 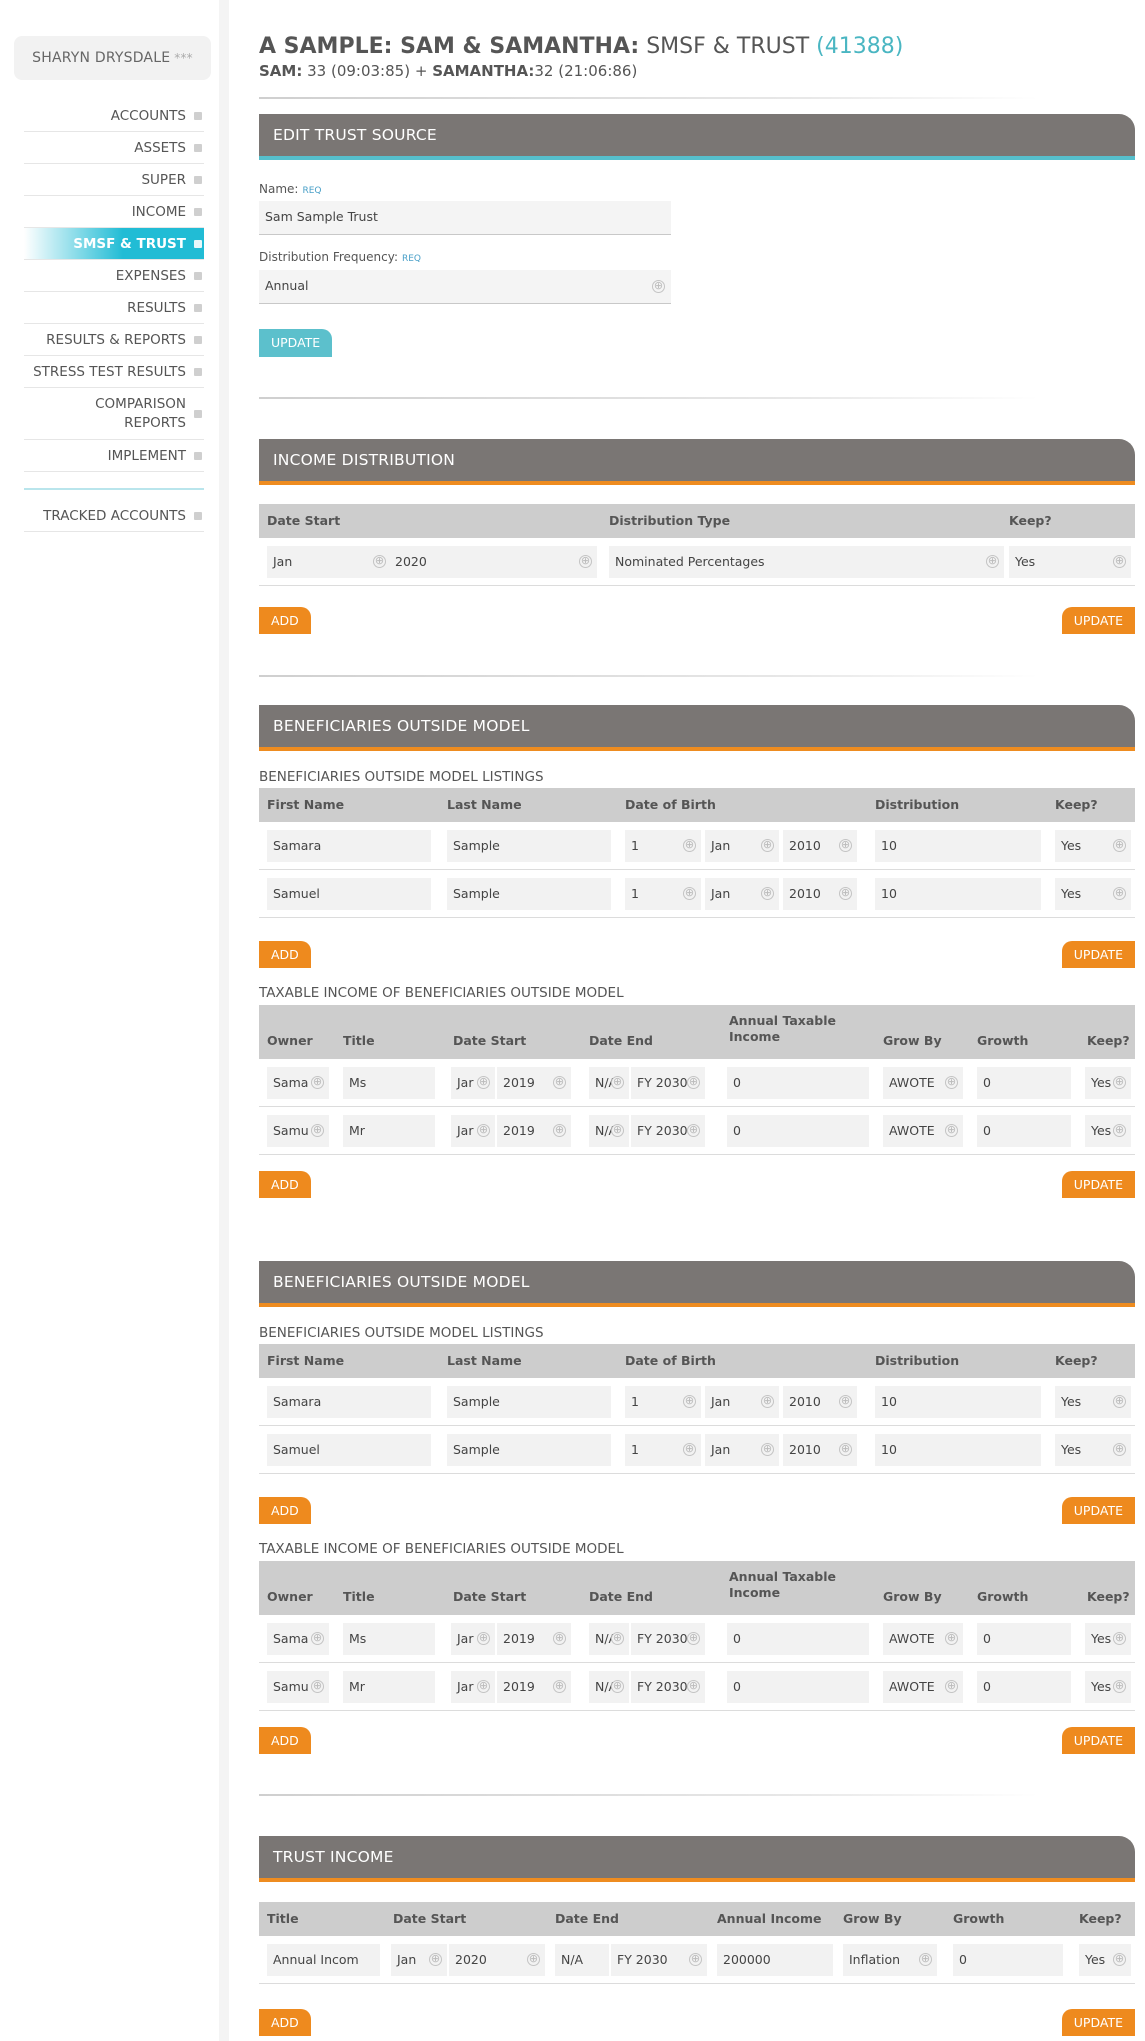 What do you see at coordinates (298, 1639) in the screenshot?
I see `owner-select: Sama ⊕` at bounding box center [298, 1639].